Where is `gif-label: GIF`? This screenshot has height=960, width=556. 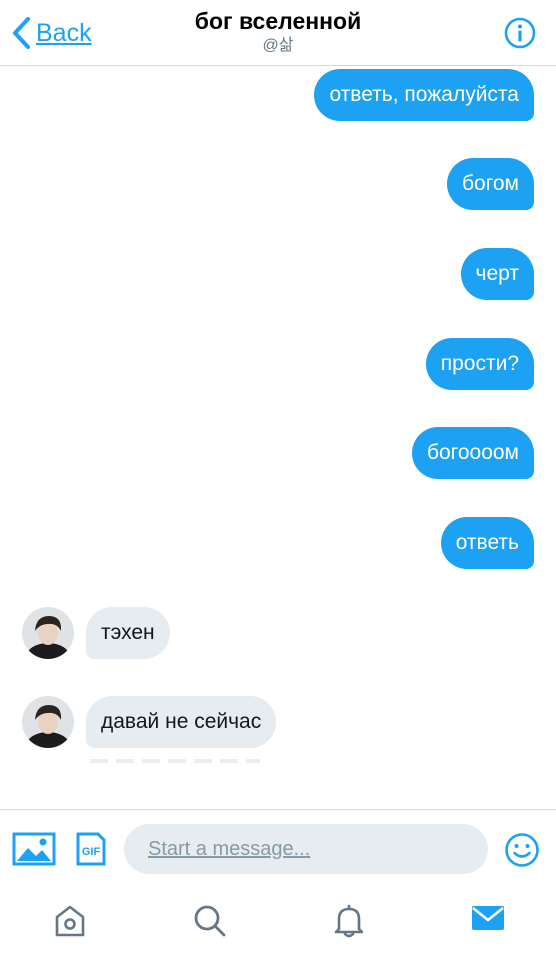 gif-label: GIF is located at coordinates (91, 852).